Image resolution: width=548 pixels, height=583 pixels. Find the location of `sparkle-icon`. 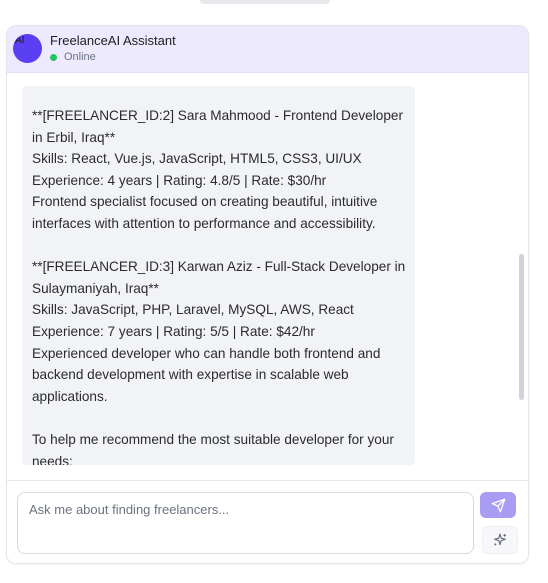

sparkle-icon is located at coordinates (500, 539).